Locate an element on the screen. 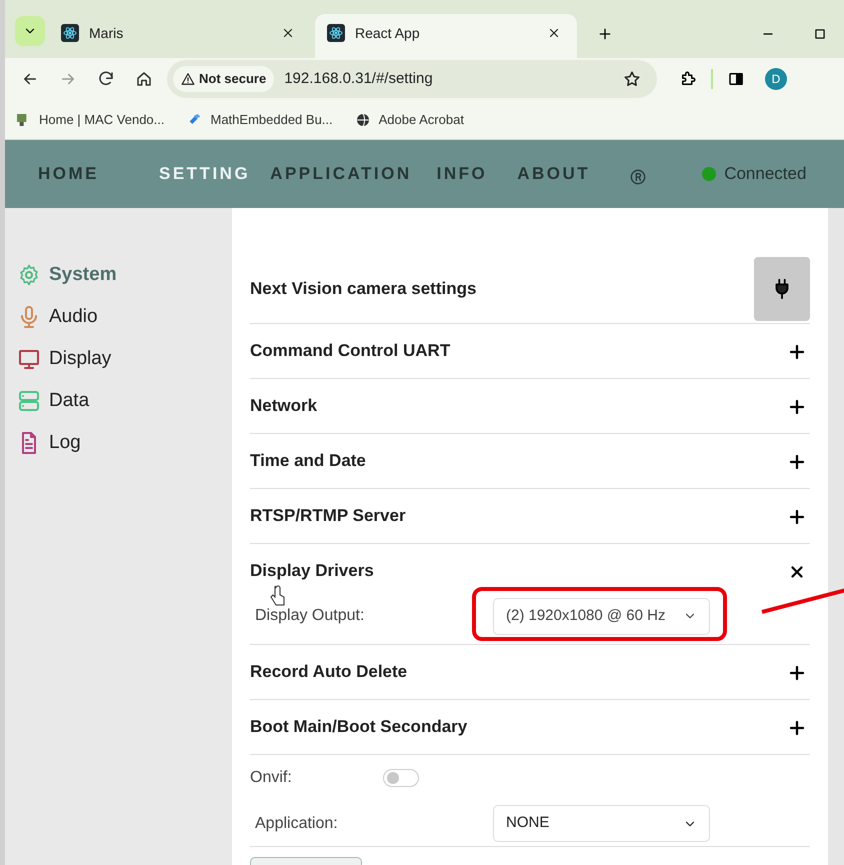 This screenshot has width=844, height=865. home-icon is located at coordinates (144, 79).